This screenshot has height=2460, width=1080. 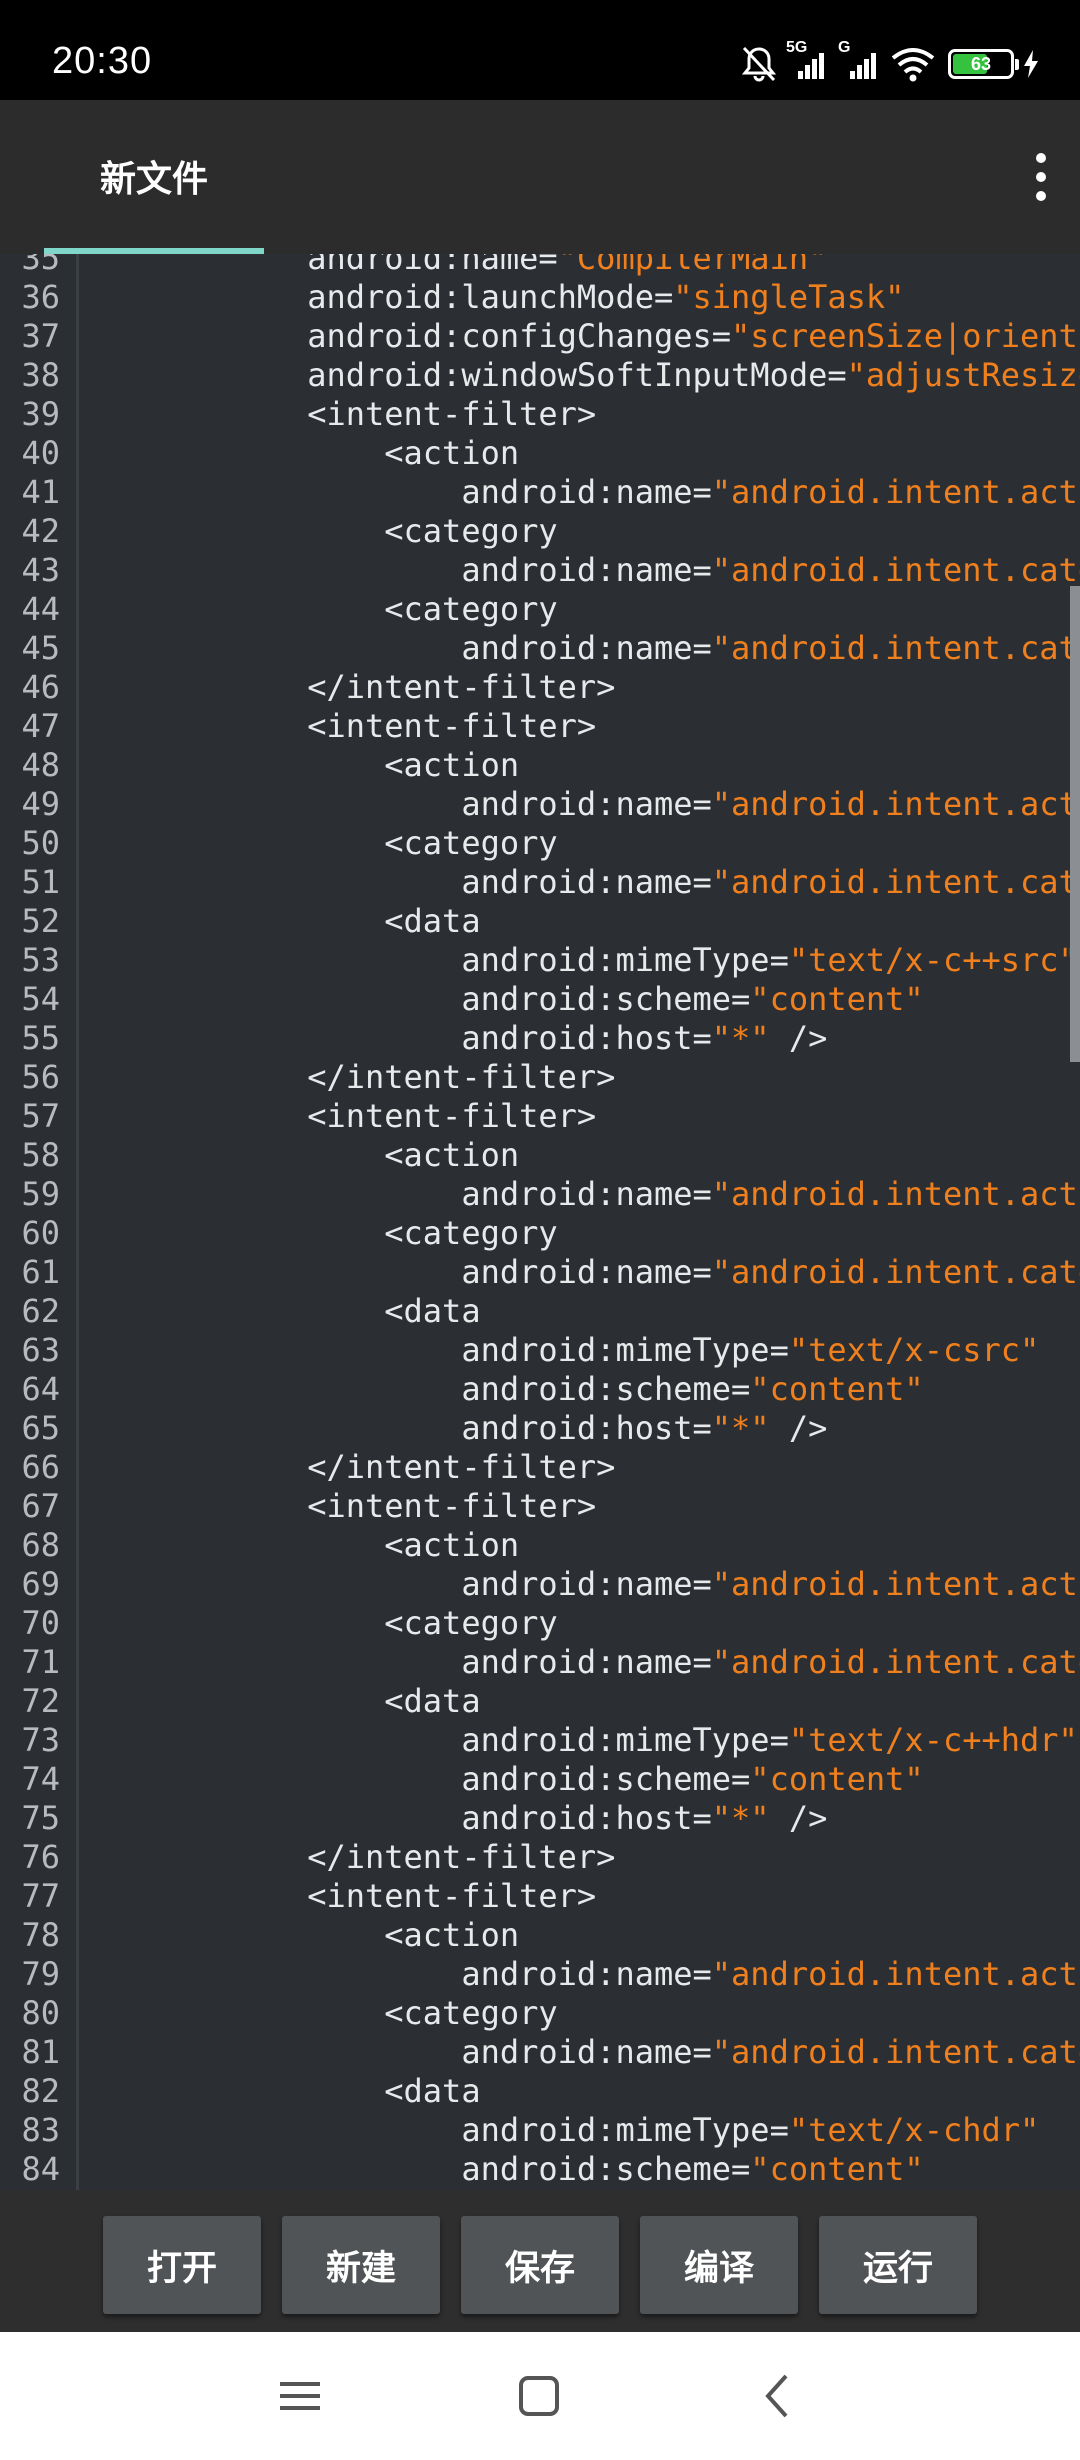 I want to click on back-icon, so click(x=778, y=2396).